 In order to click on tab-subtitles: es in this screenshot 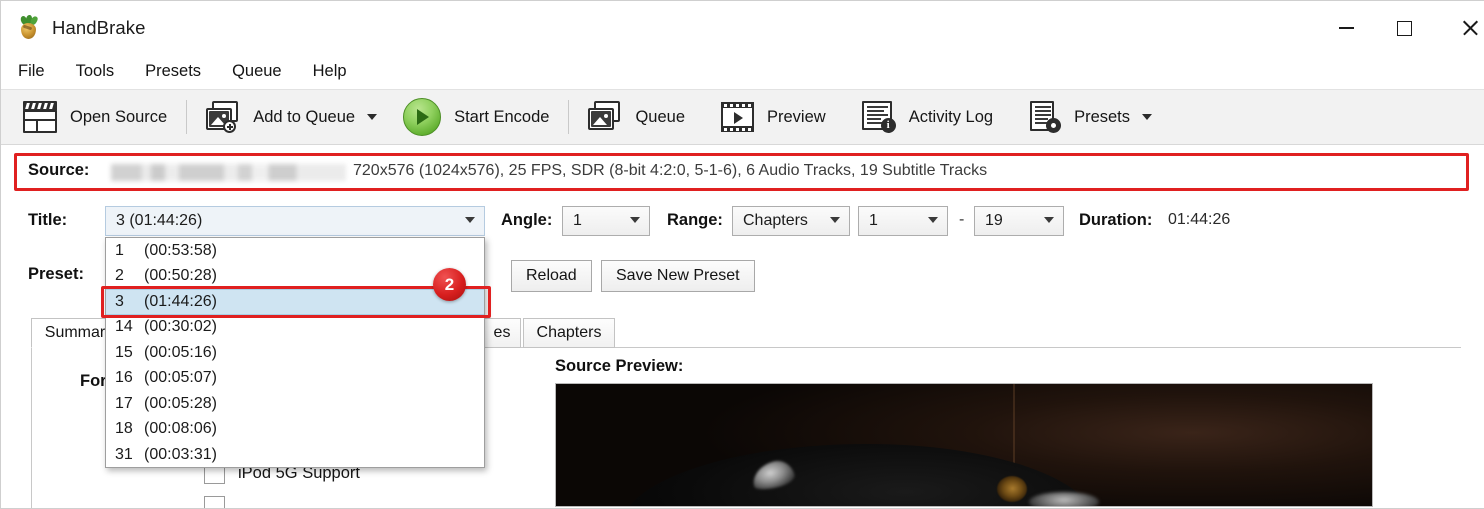, I will do `click(502, 333)`.